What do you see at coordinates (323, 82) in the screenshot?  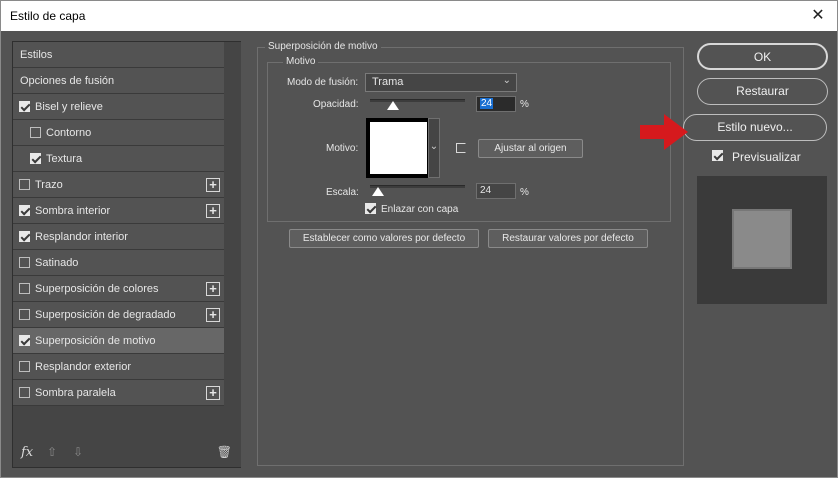 I see `blend-mode-label: Modo de fusión:` at bounding box center [323, 82].